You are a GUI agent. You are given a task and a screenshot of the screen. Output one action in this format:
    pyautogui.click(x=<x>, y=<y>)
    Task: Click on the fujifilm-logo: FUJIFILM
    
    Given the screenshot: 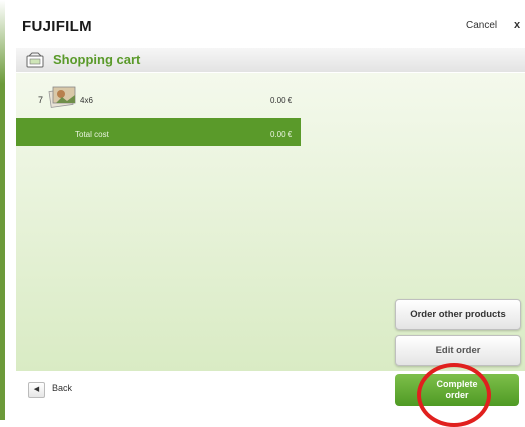 What is the action you would take?
    pyautogui.click(x=57, y=26)
    